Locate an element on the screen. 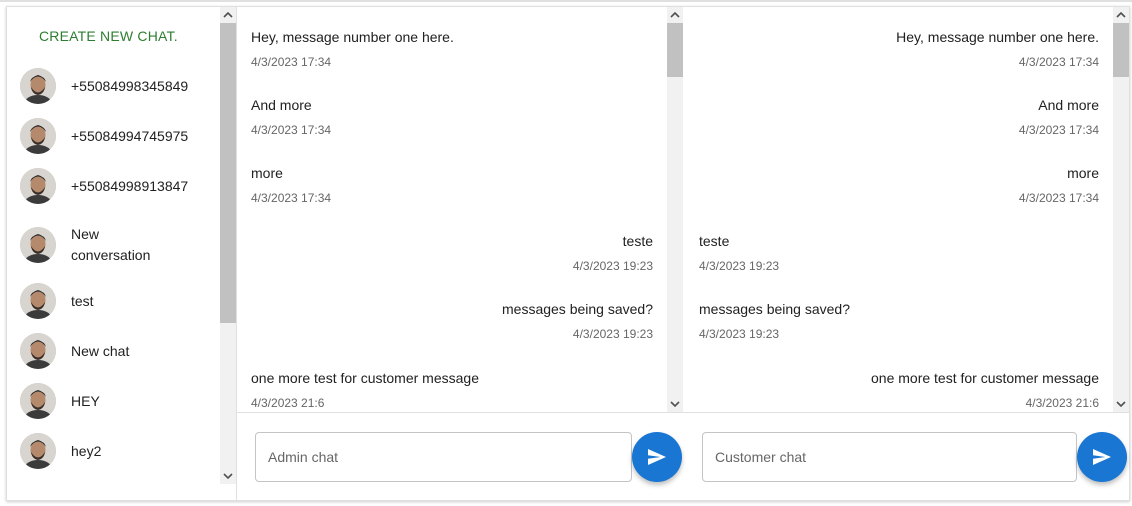 The width and height of the screenshot is (1132, 506). chat-list-item: New conversation is located at coordinates (120, 245).